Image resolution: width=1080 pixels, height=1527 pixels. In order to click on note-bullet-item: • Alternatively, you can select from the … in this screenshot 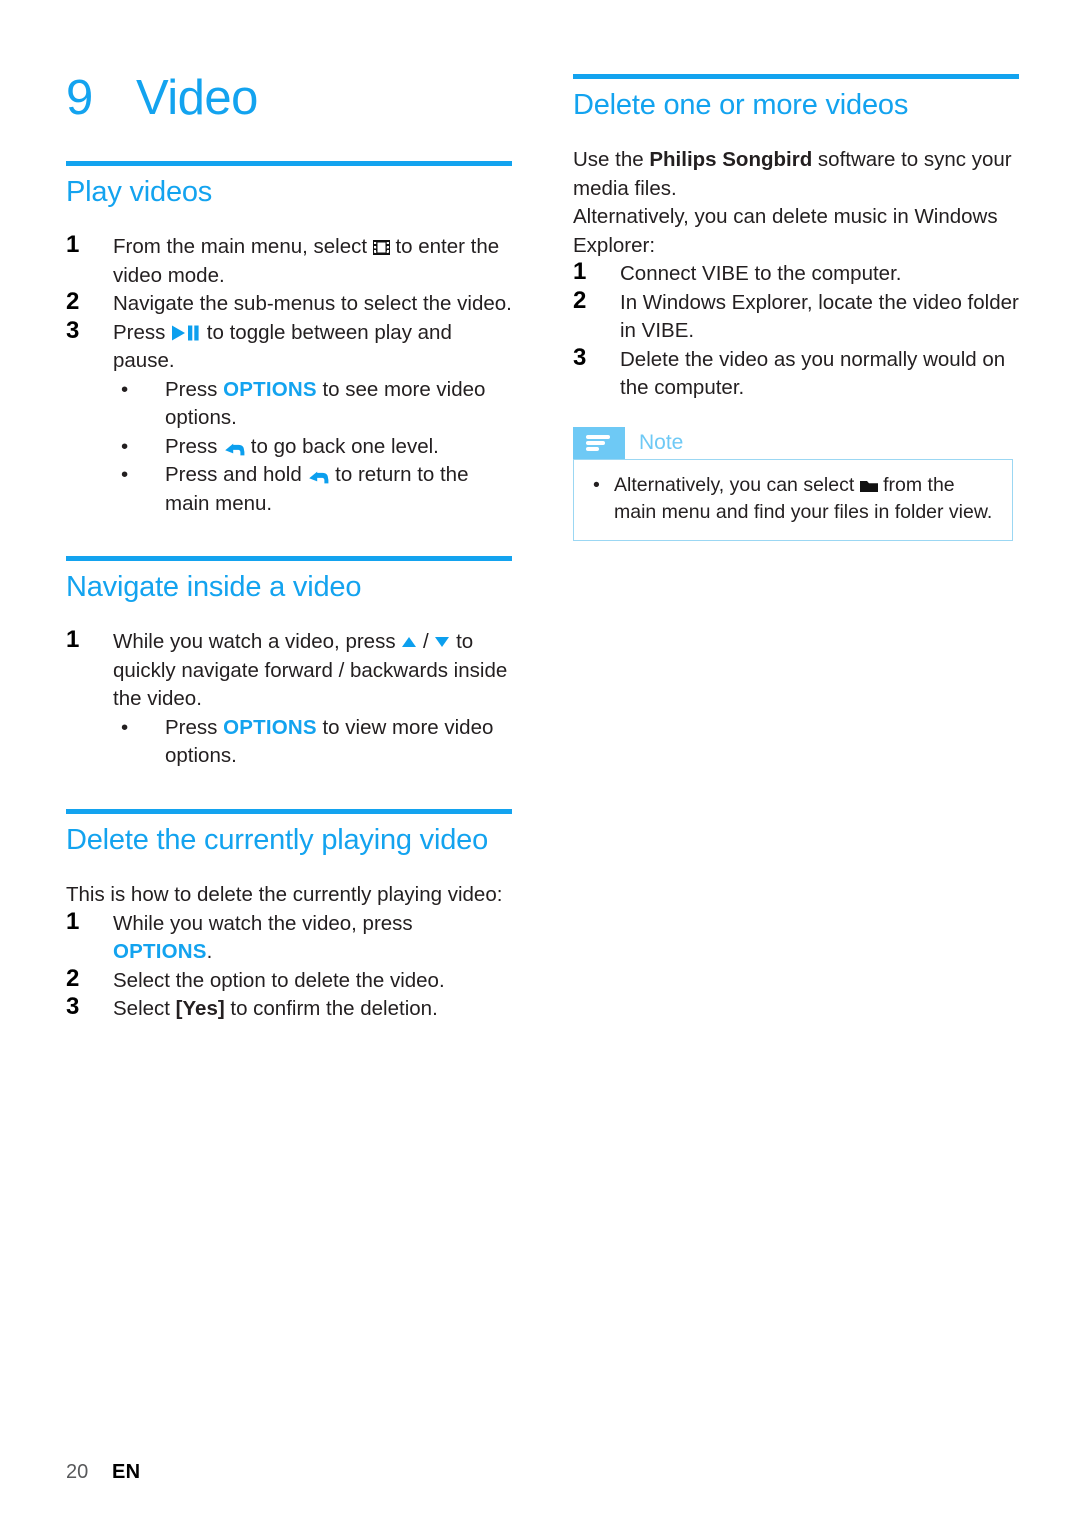, I will do `click(793, 499)`.